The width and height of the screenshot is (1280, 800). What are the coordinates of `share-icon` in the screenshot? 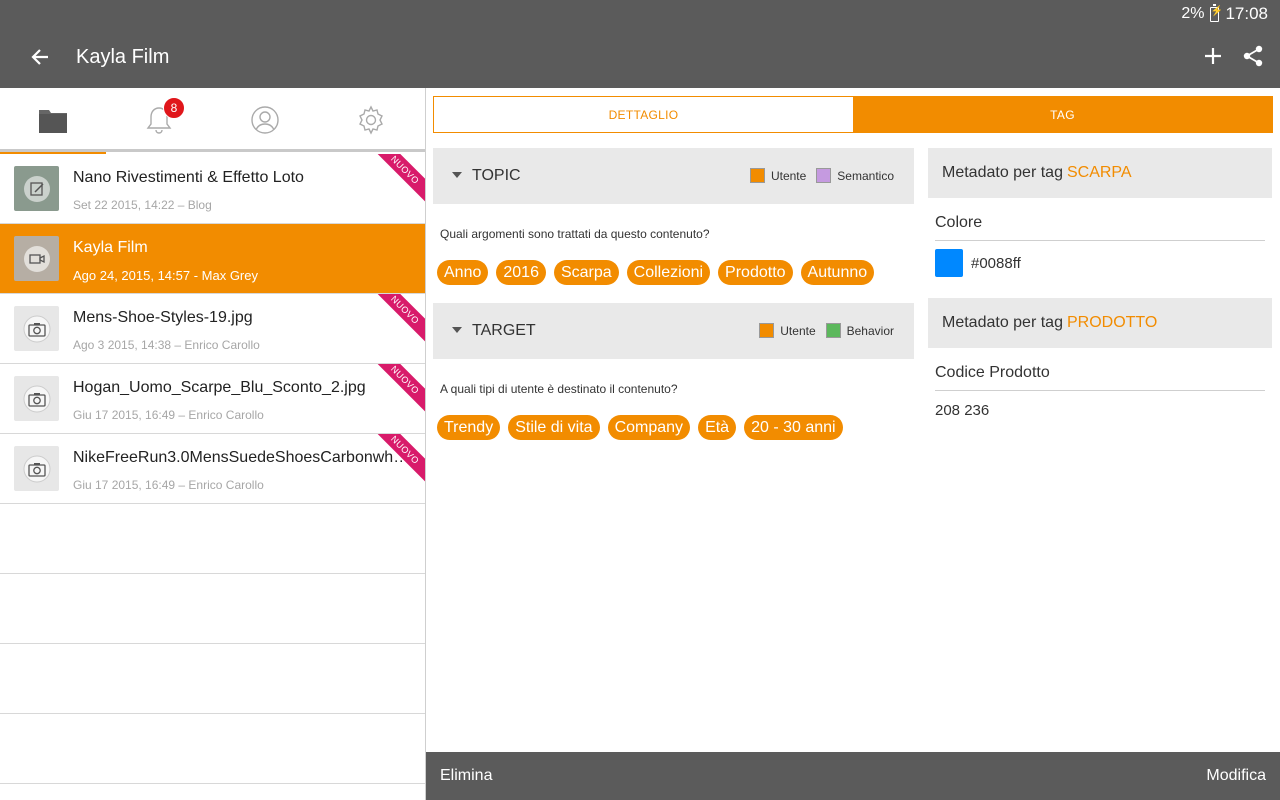 It's located at (1254, 57).